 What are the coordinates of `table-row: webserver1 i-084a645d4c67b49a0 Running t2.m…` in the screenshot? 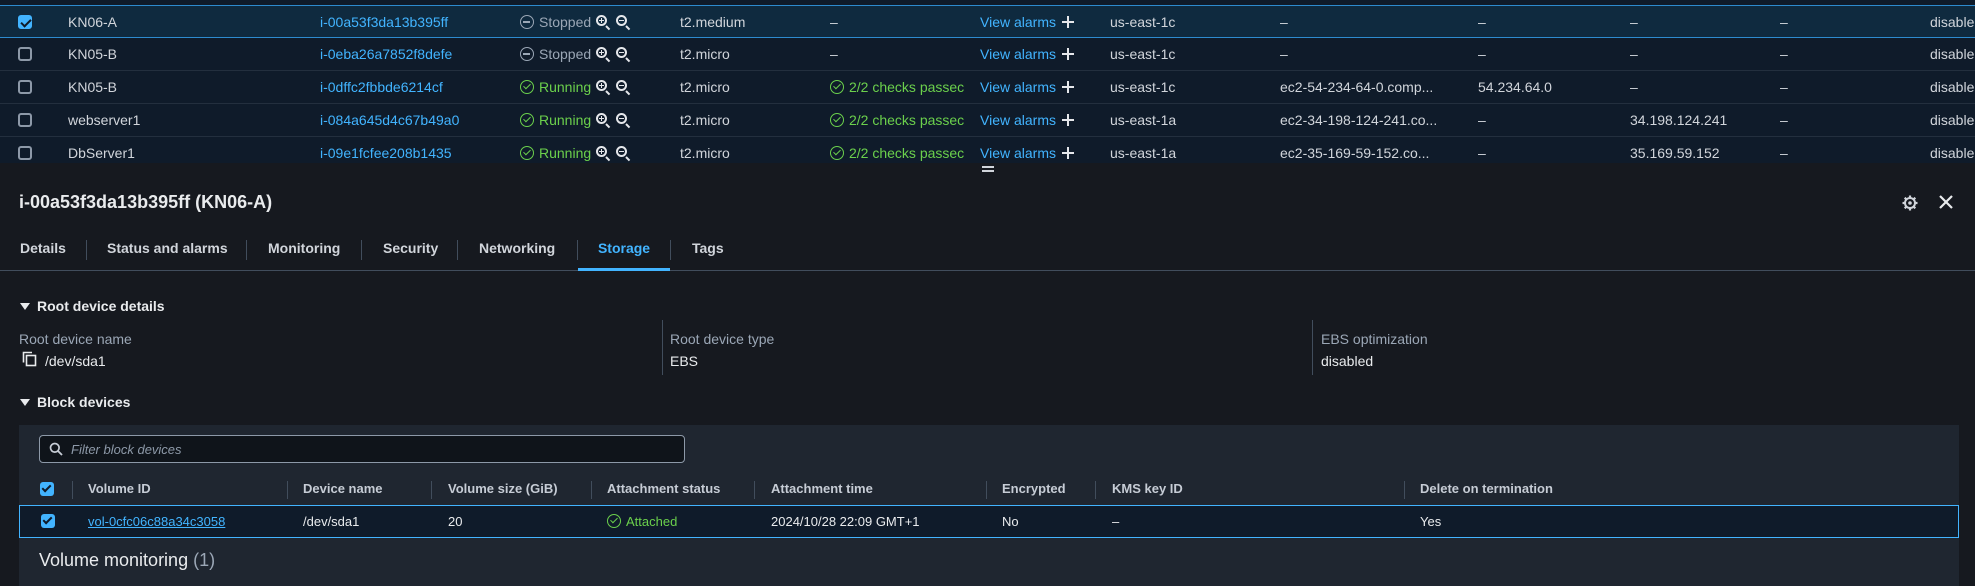 It's located at (987, 120).